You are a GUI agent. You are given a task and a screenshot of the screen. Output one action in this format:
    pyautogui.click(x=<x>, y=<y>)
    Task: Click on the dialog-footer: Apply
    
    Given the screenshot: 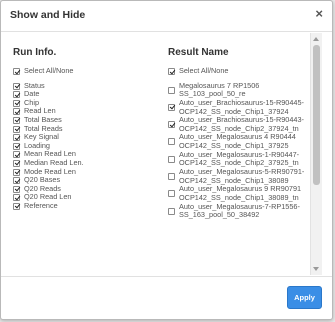 What is the action you would take?
    pyautogui.click(x=166, y=297)
    